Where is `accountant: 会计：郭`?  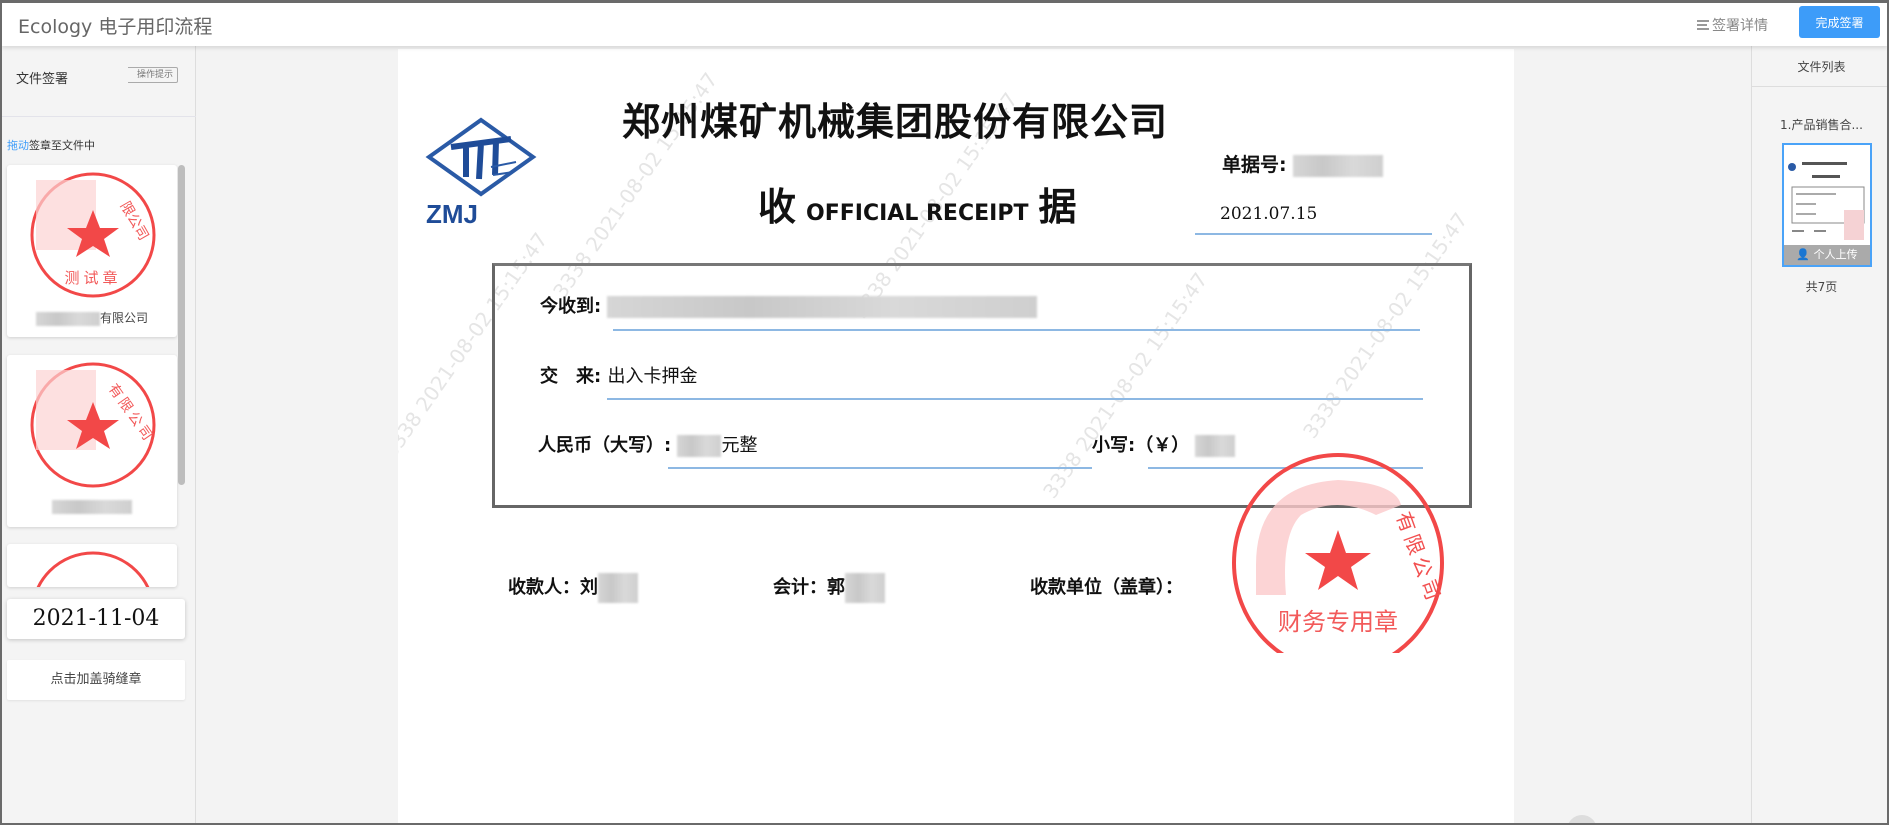 accountant: 会计：郭 is located at coordinates (829, 588).